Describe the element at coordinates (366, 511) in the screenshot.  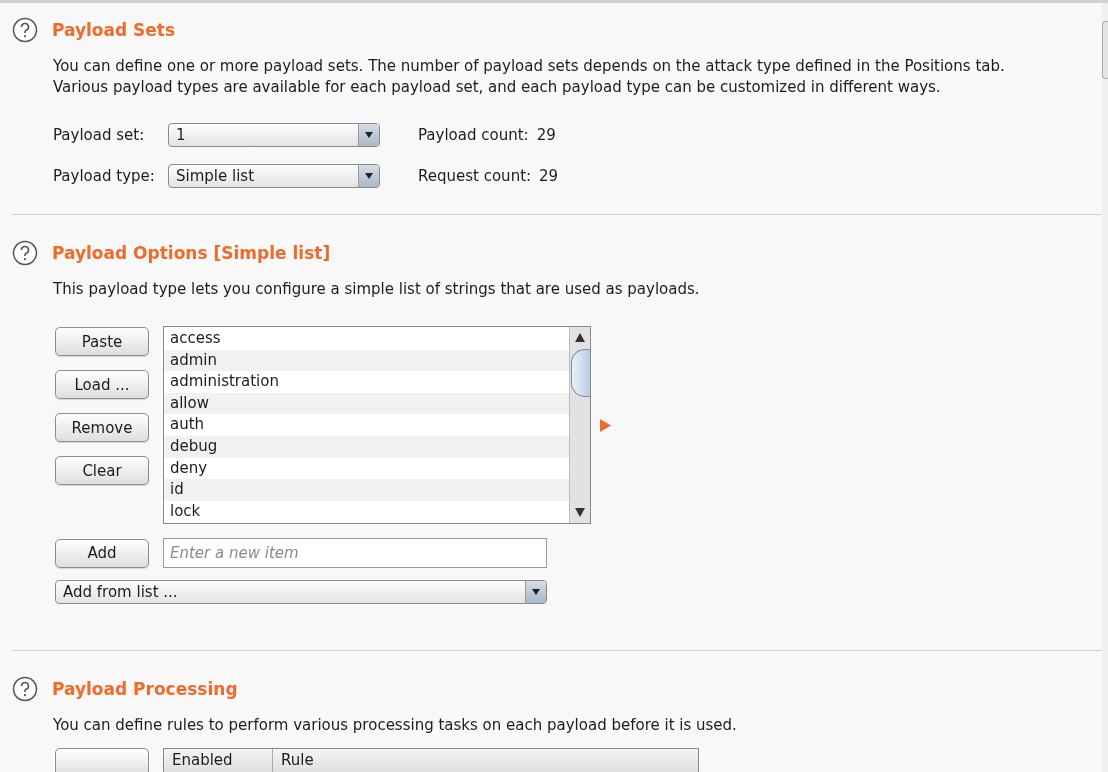
I see `list-item: lock` at that location.